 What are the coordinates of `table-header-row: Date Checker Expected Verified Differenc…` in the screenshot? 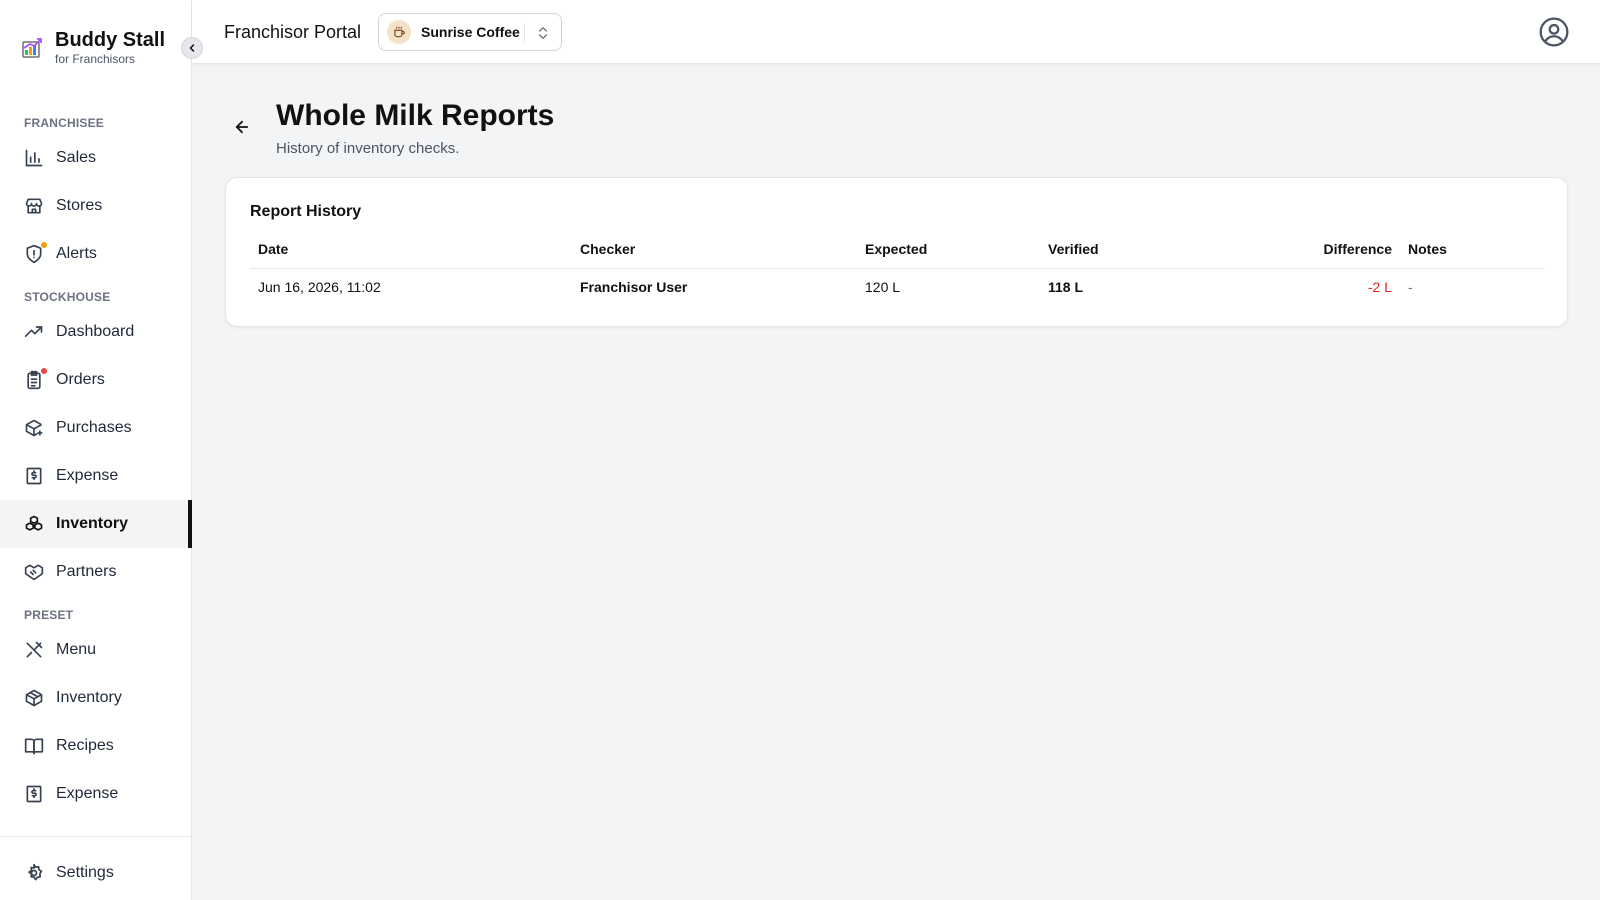 It's located at (897, 249).